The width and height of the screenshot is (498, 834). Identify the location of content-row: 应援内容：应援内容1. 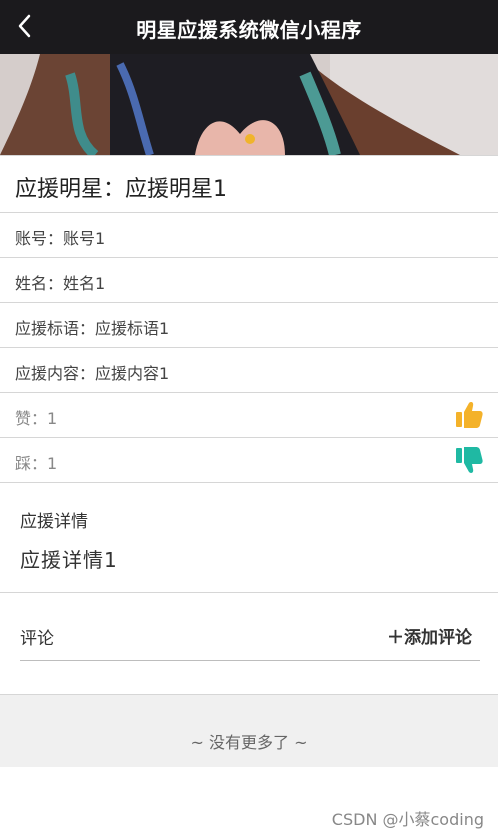
(249, 370).